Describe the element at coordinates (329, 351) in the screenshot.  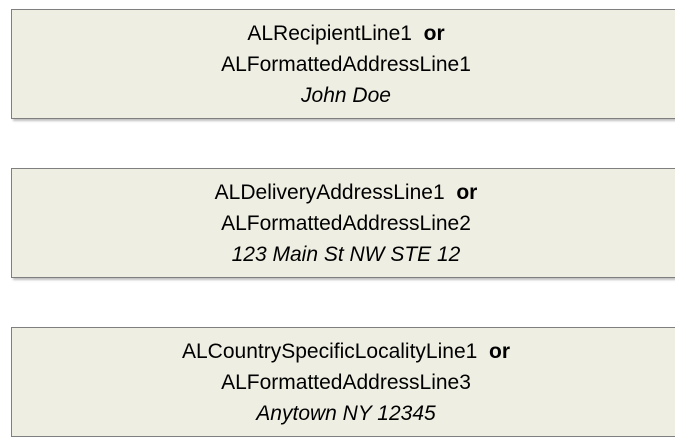
I see `locality-line-field: ALCountrySpecificLocalityLine1` at that location.